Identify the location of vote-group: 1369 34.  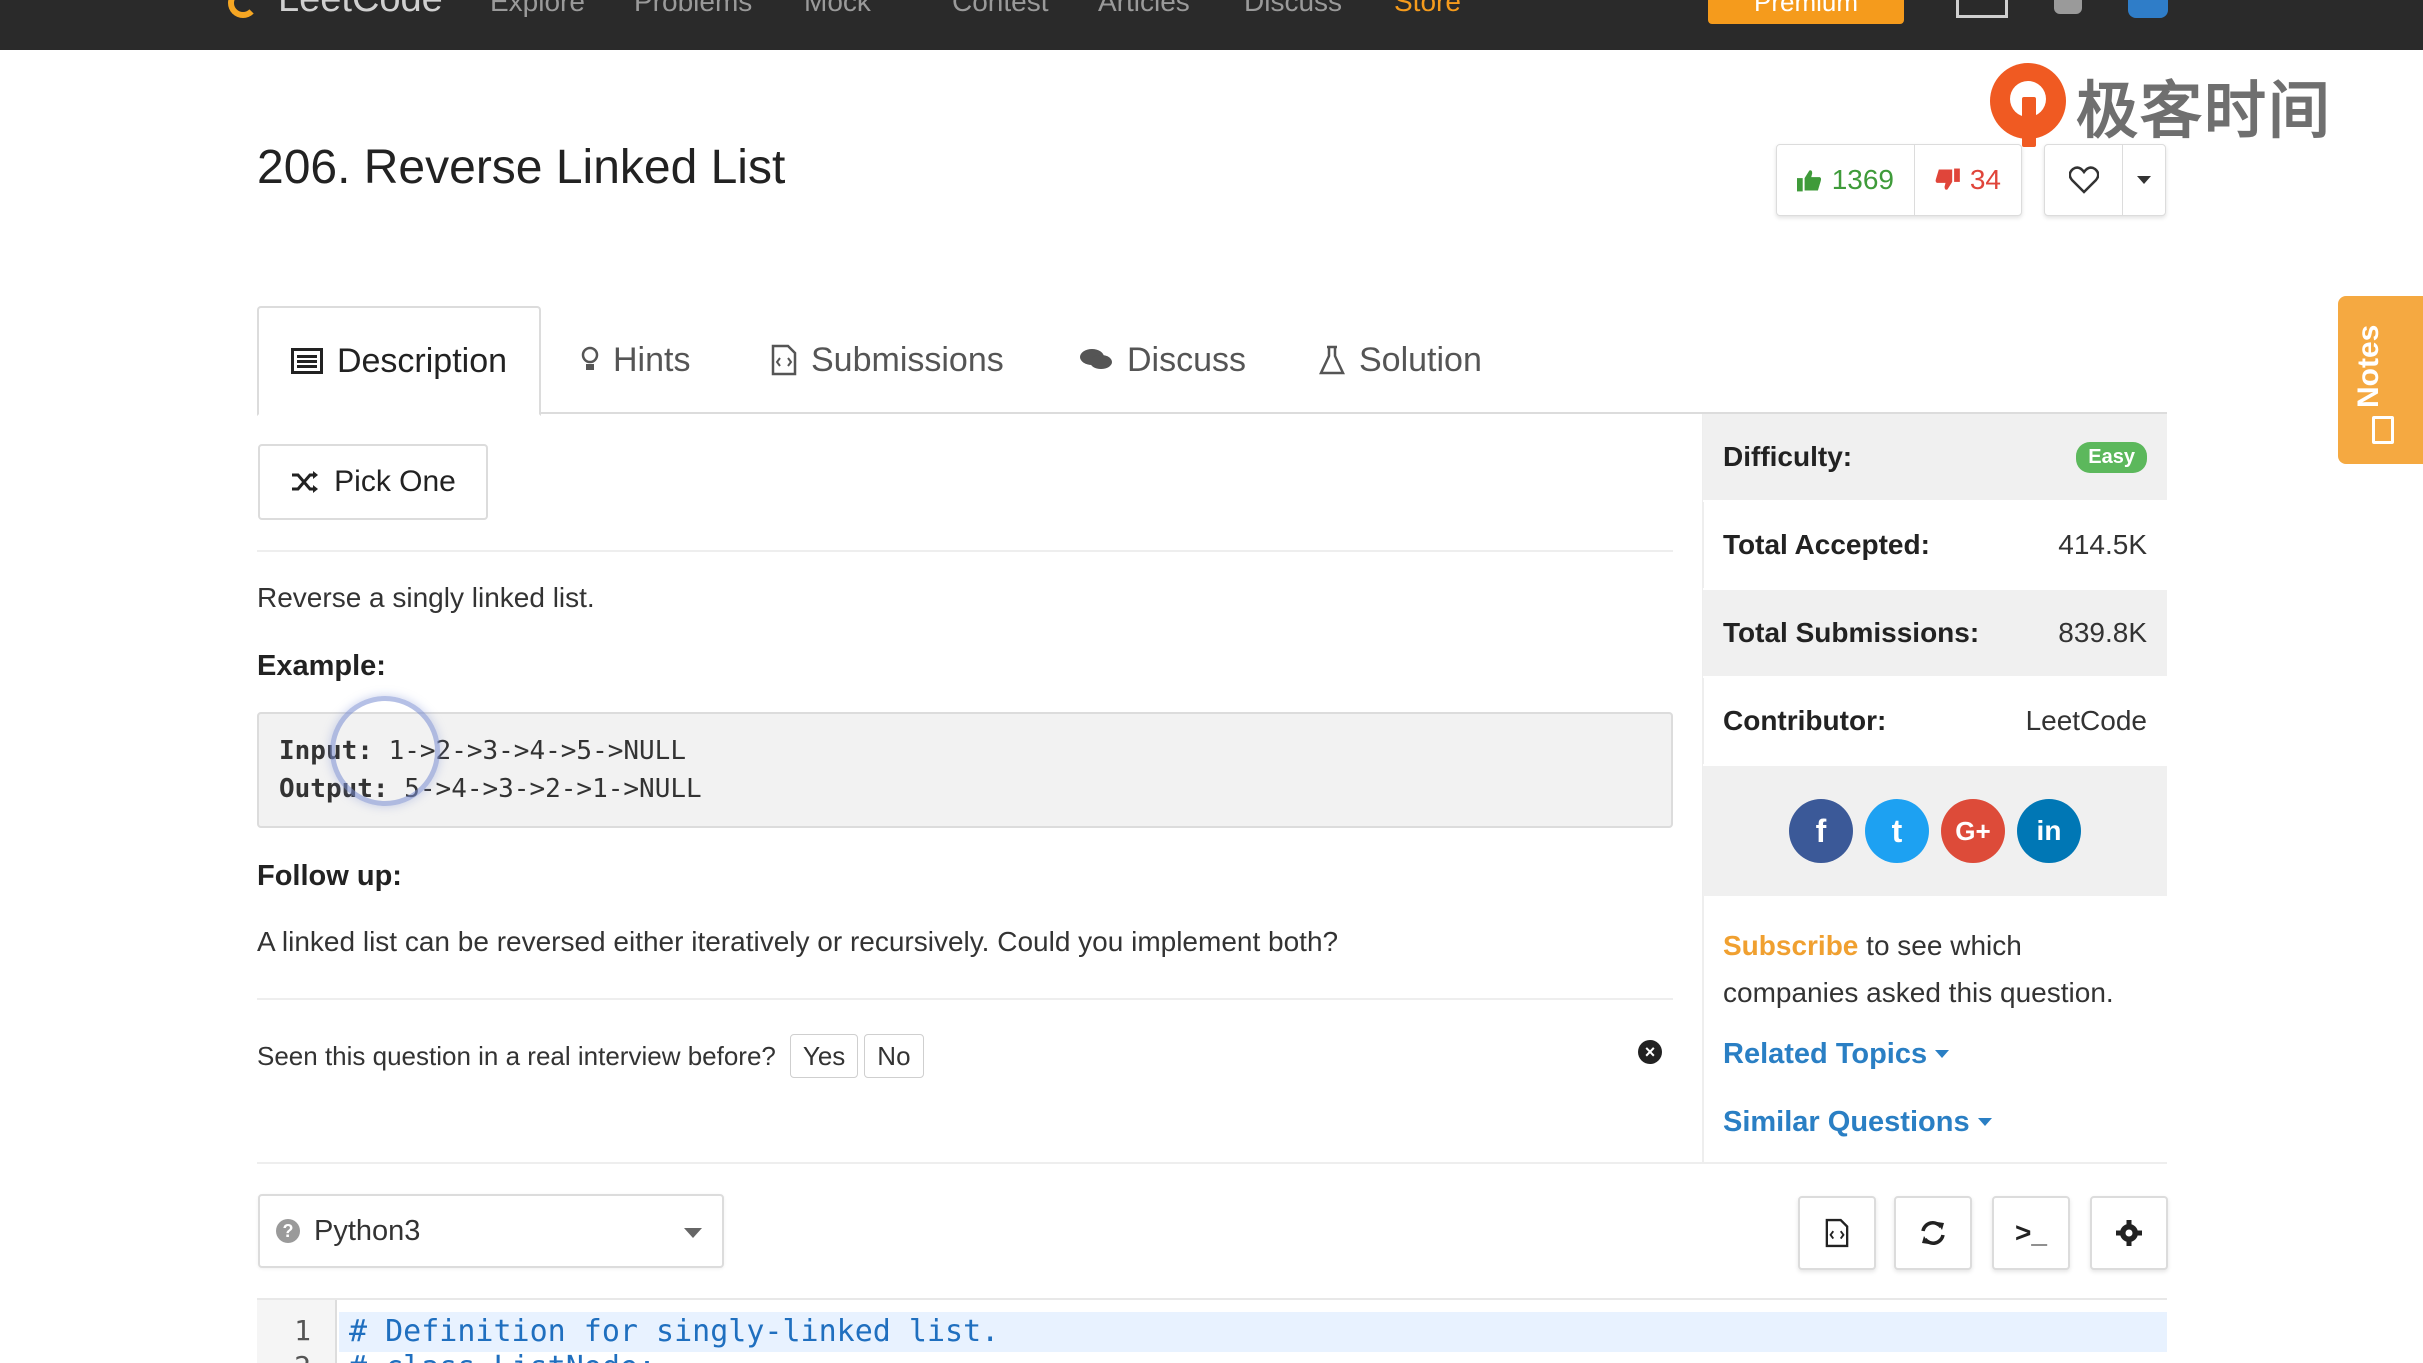
(1899, 180).